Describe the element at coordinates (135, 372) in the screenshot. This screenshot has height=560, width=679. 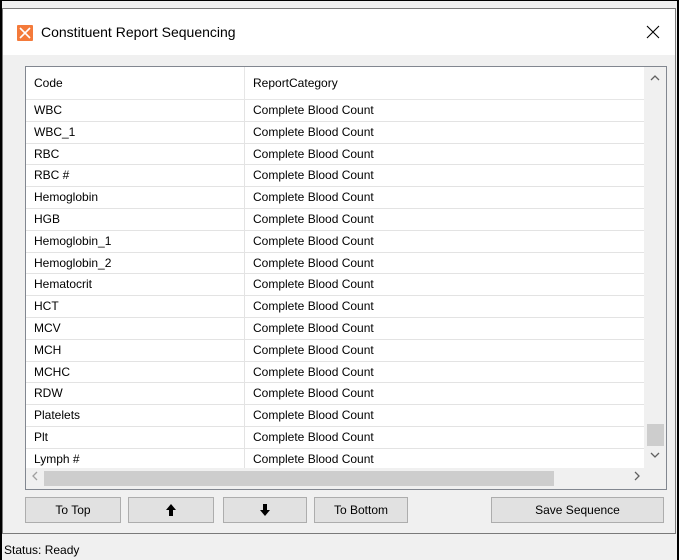
I see `code-cell: MCHC` at that location.